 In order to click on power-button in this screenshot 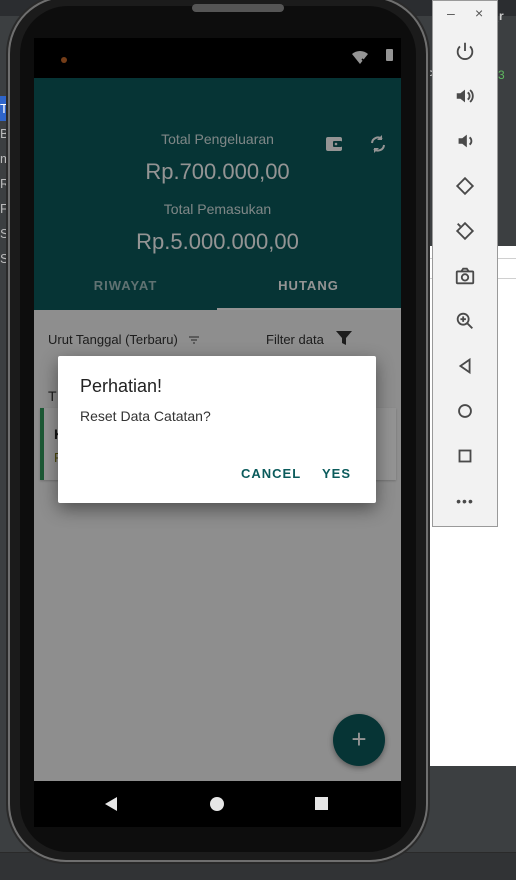, I will do `click(465, 50)`.